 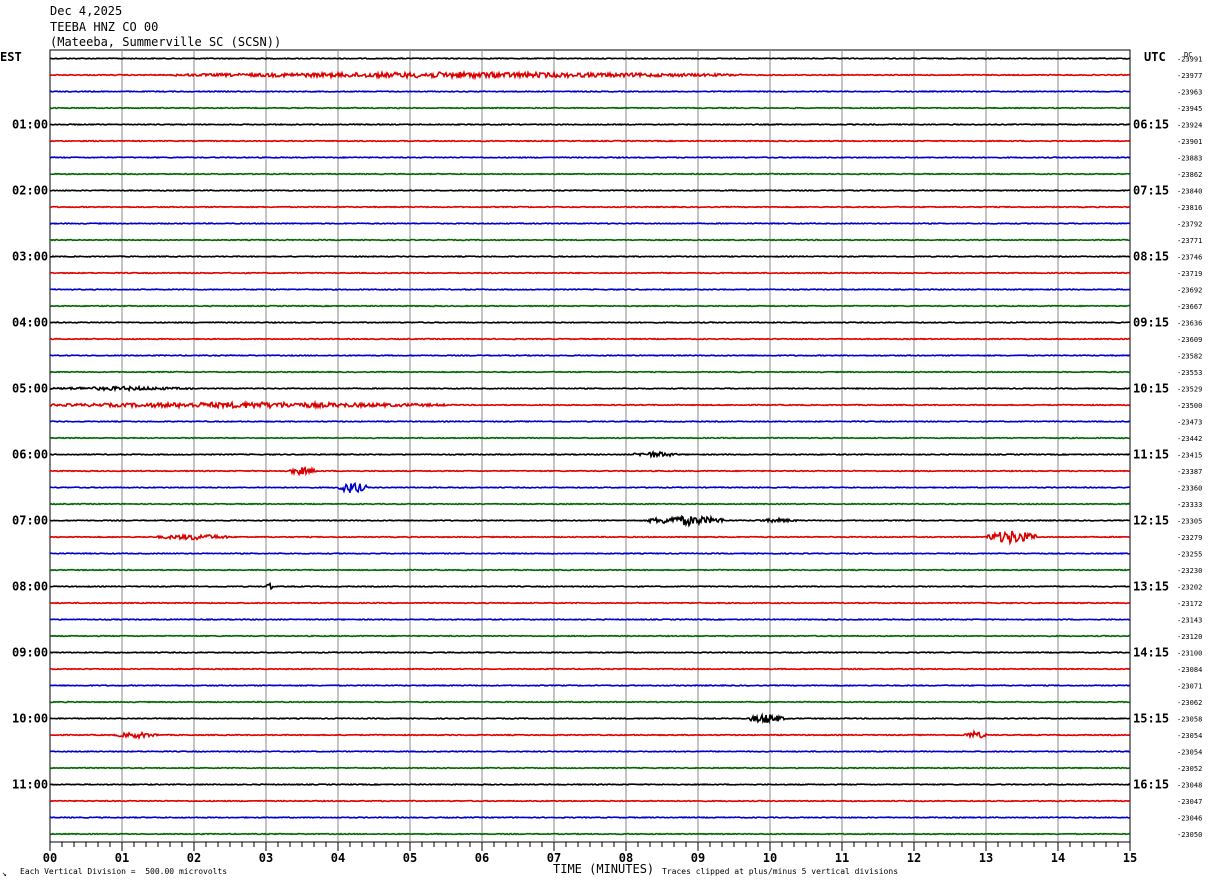 What do you see at coordinates (1189, 175) in the screenshot?
I see `dc-offset-label: -23862` at bounding box center [1189, 175].